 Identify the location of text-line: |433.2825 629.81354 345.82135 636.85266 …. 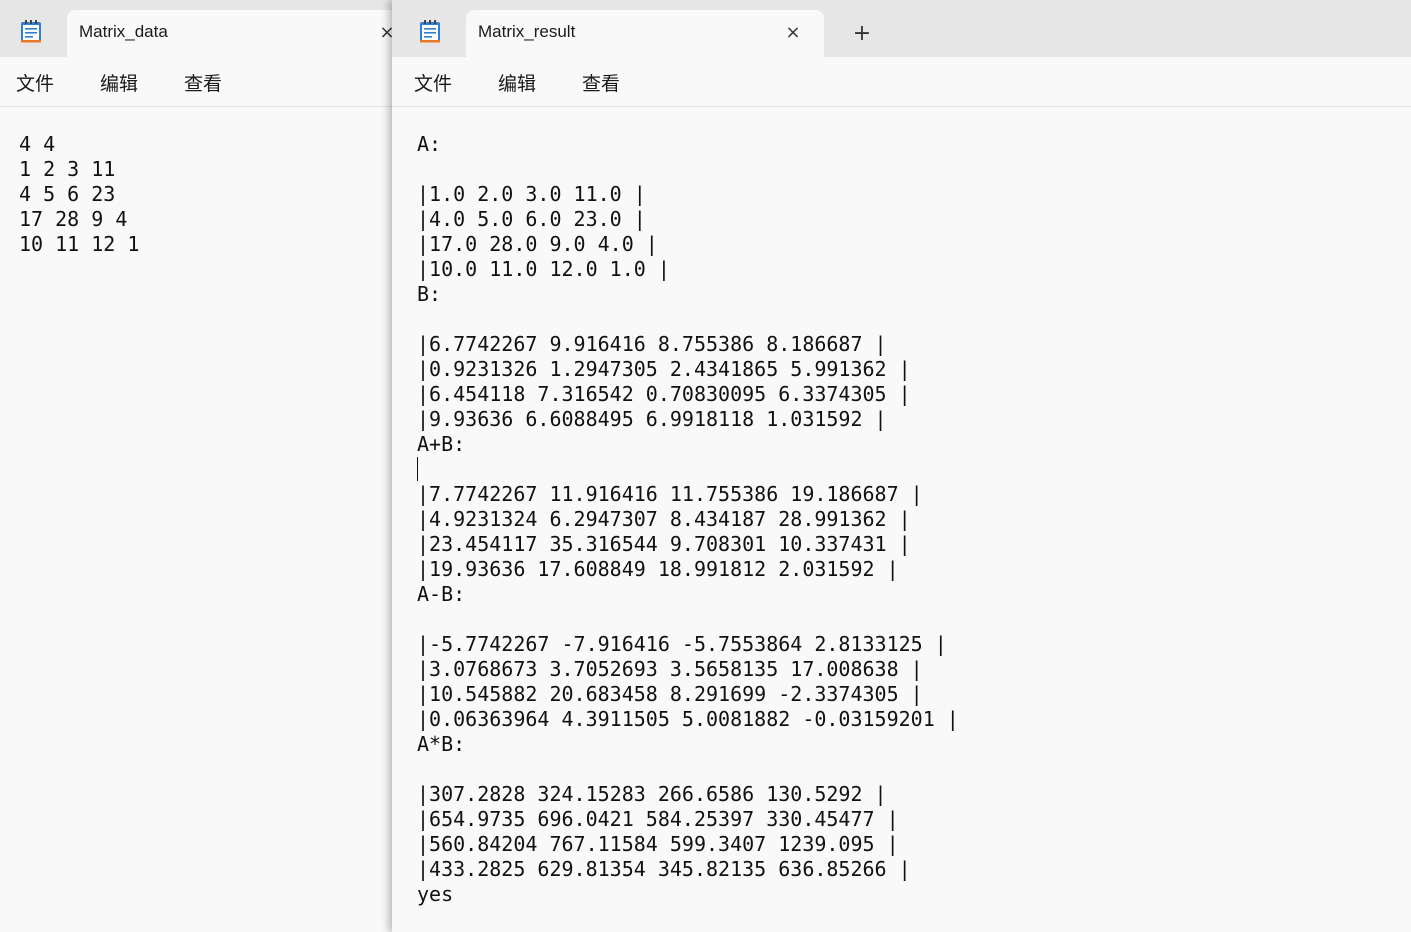
(664, 869).